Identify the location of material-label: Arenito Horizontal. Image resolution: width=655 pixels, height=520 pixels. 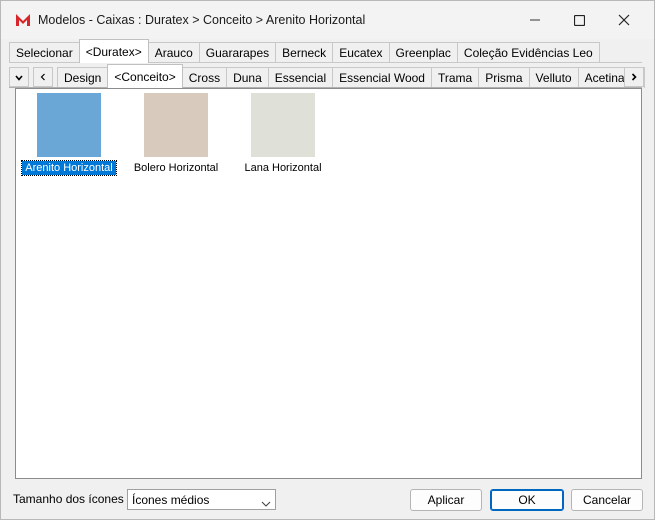
(69, 168).